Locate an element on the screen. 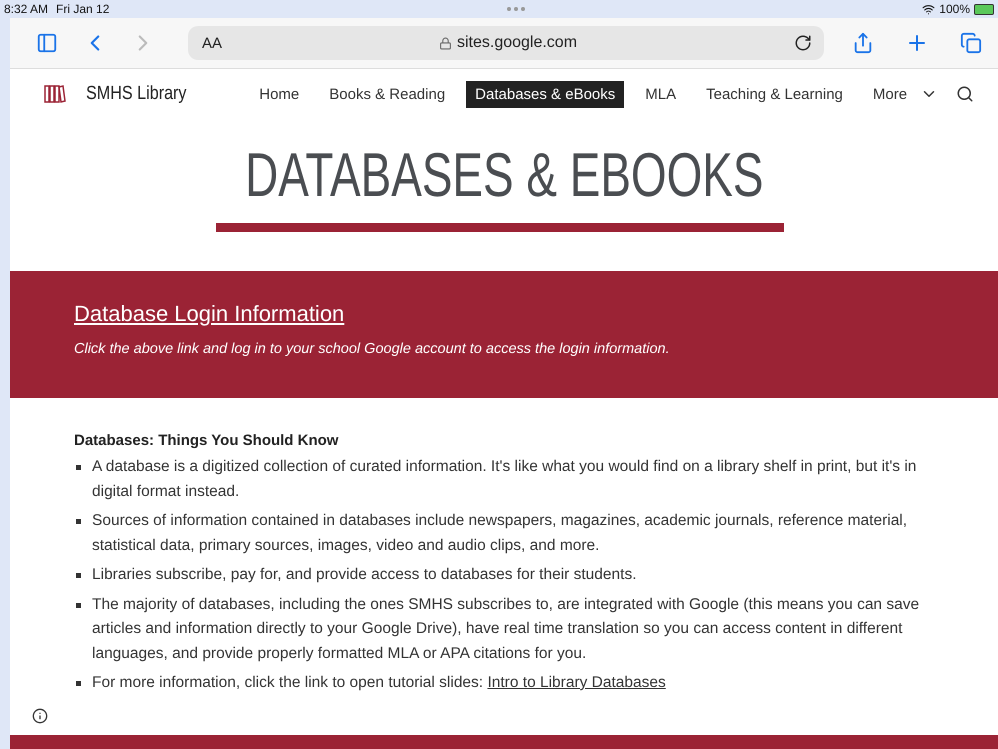  address-bar: AA sites.google.com is located at coordinates (506, 43).